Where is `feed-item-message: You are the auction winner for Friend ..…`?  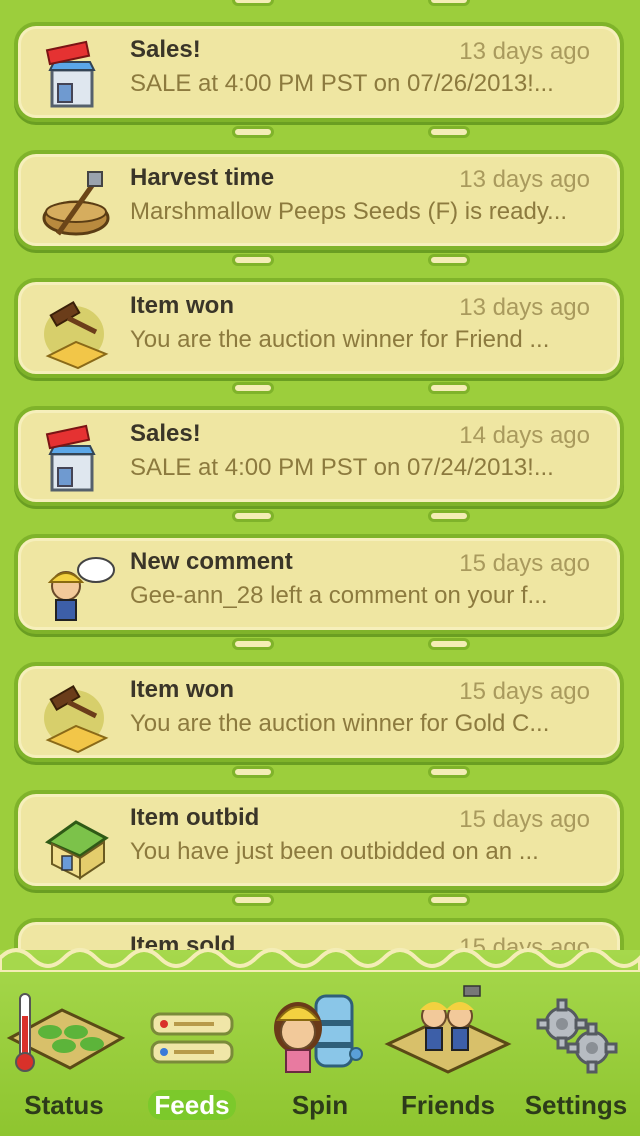 feed-item-message: You are the auction winner for Friend ..… is located at coordinates (340, 339).